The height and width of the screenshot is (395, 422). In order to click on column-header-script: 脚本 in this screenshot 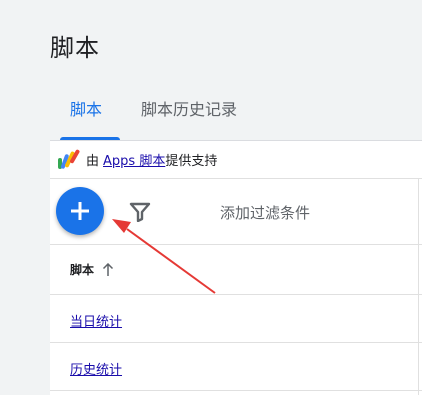, I will do `click(92, 269)`.